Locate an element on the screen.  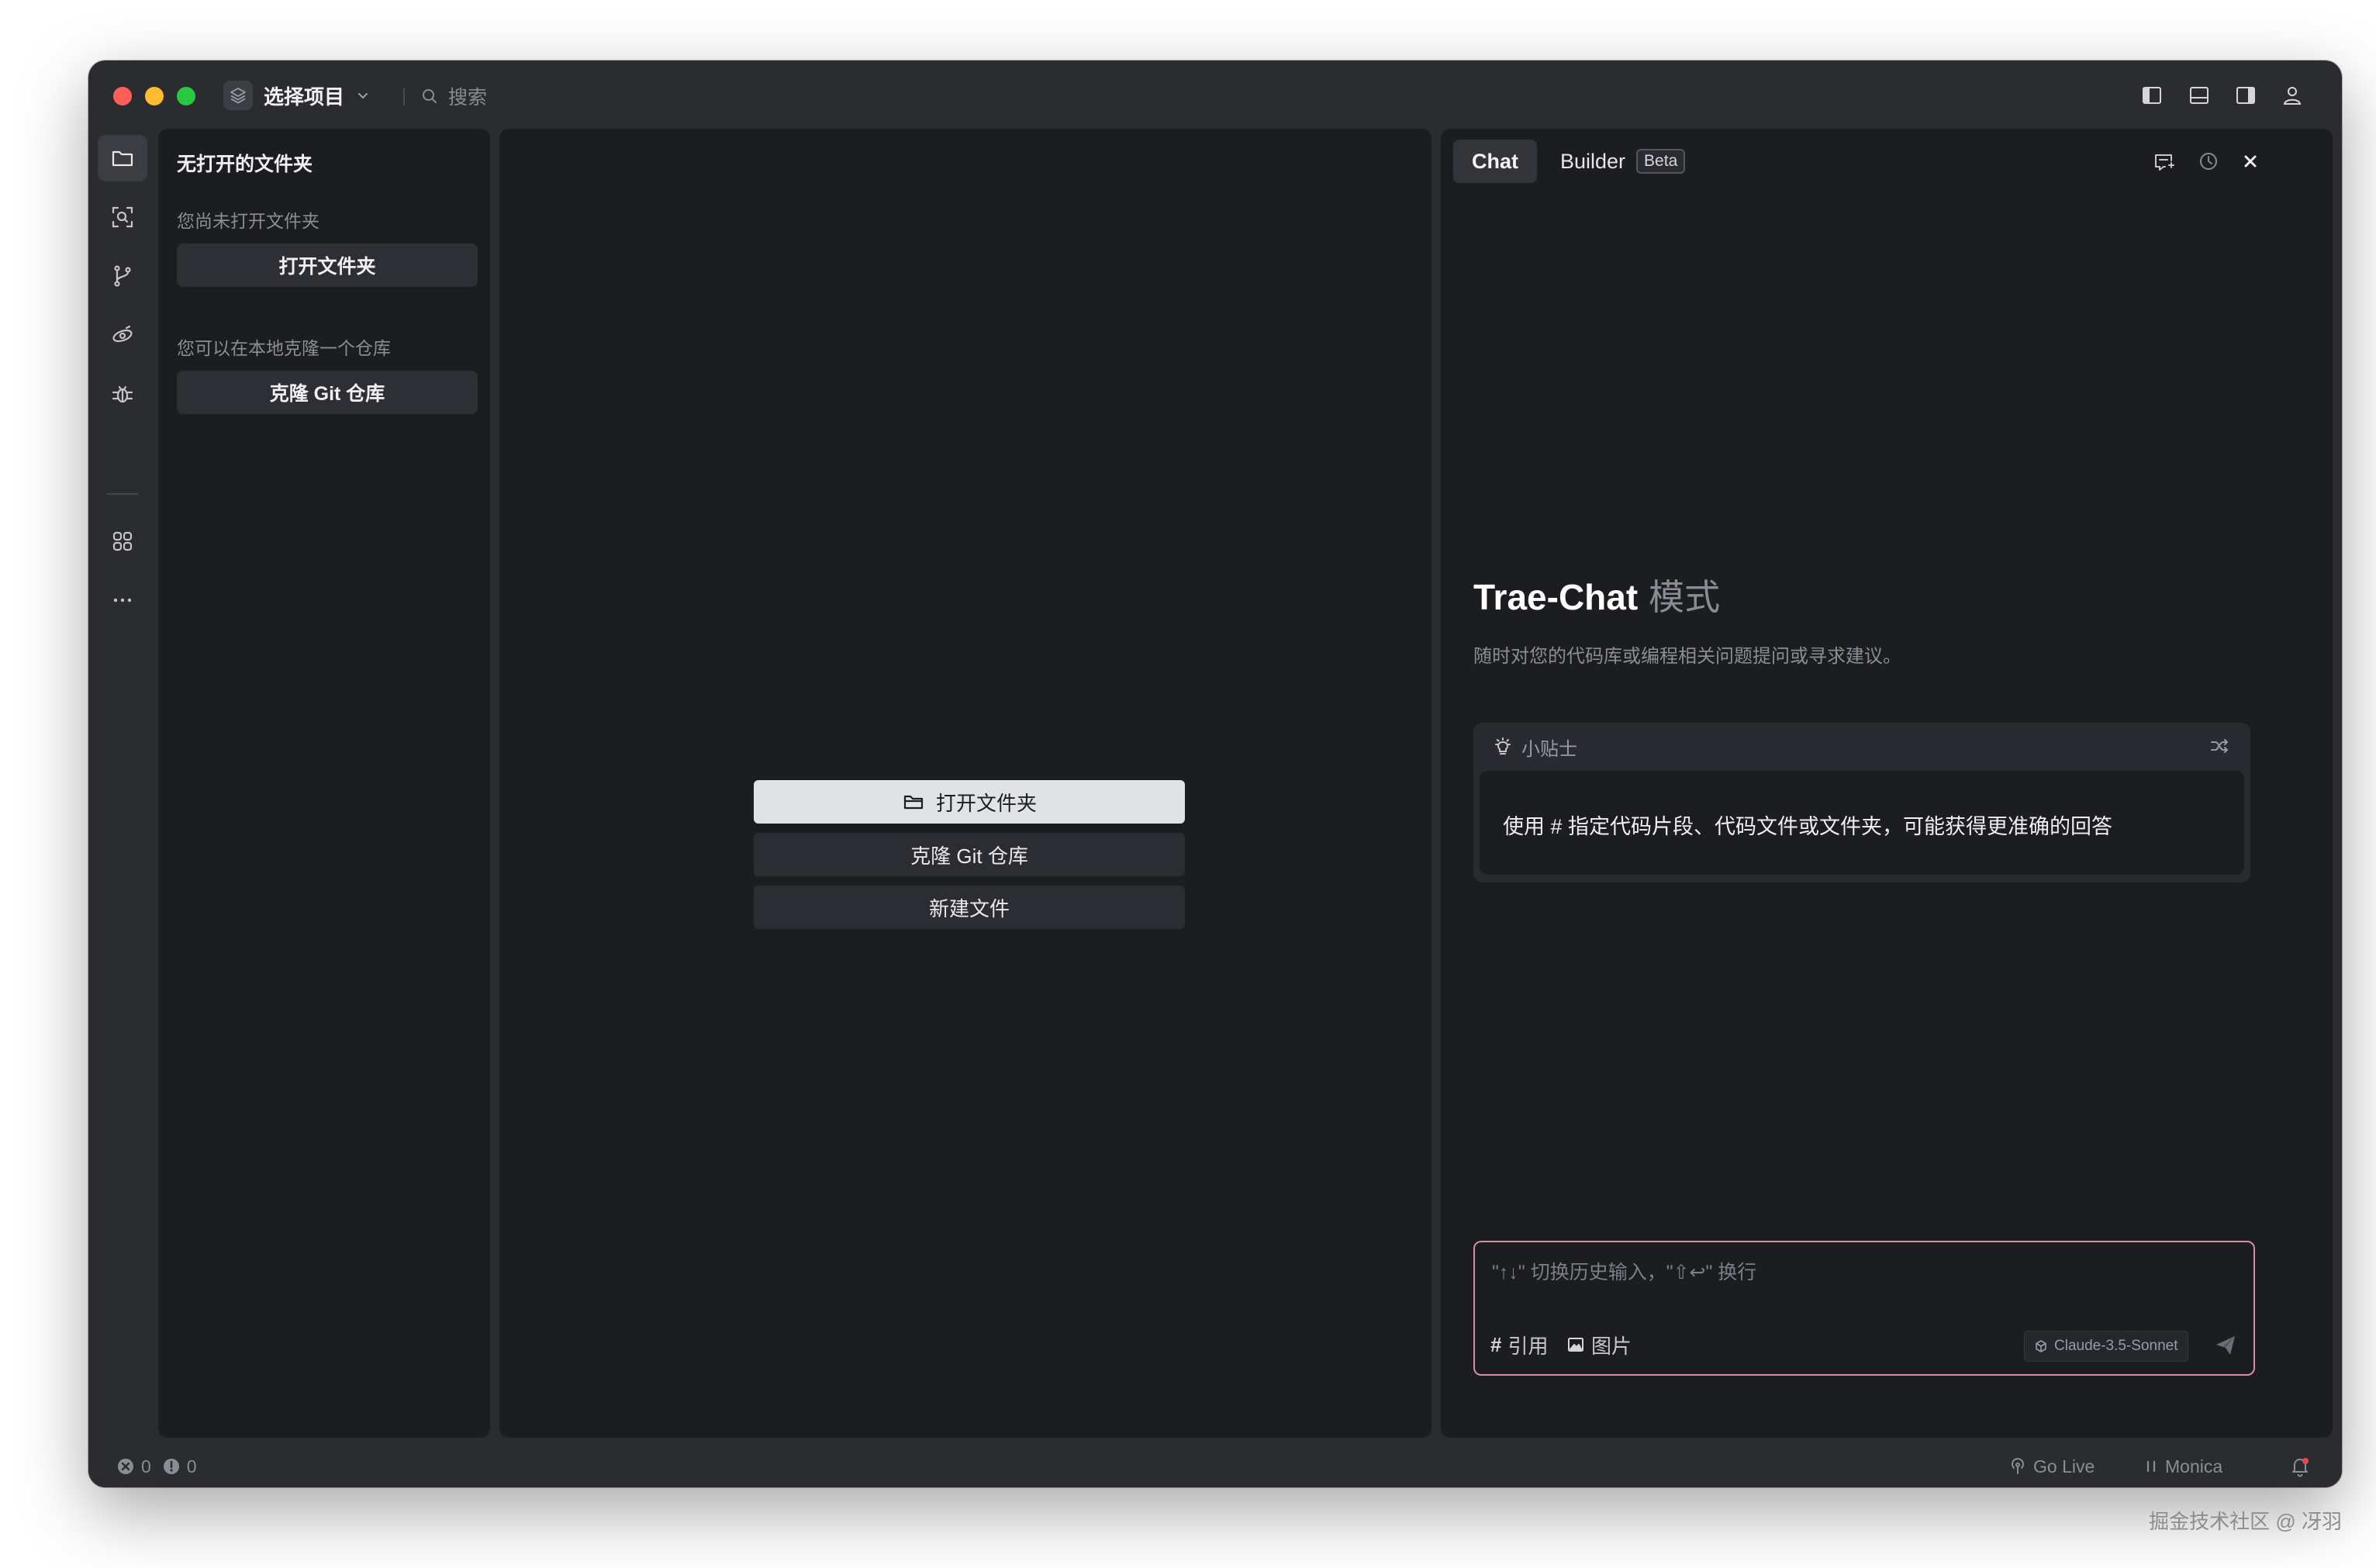
more-icon is located at coordinates (123, 600).